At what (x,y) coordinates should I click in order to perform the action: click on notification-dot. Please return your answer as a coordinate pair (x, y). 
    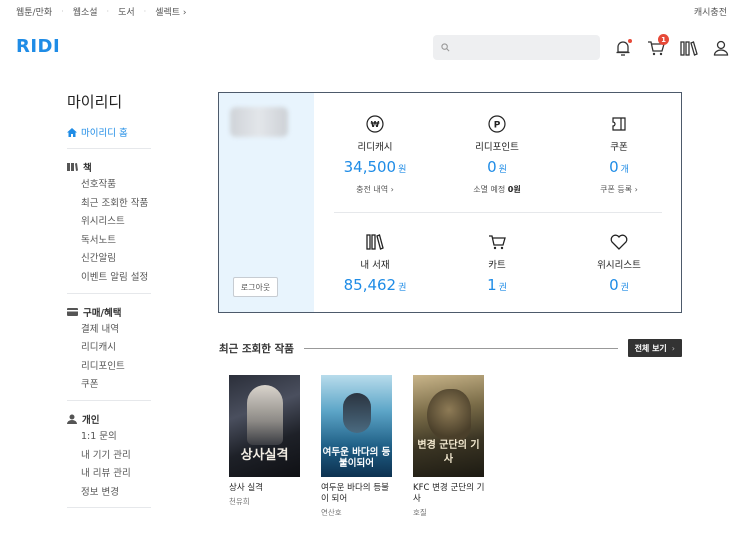
    Looking at the image, I should click on (630, 41).